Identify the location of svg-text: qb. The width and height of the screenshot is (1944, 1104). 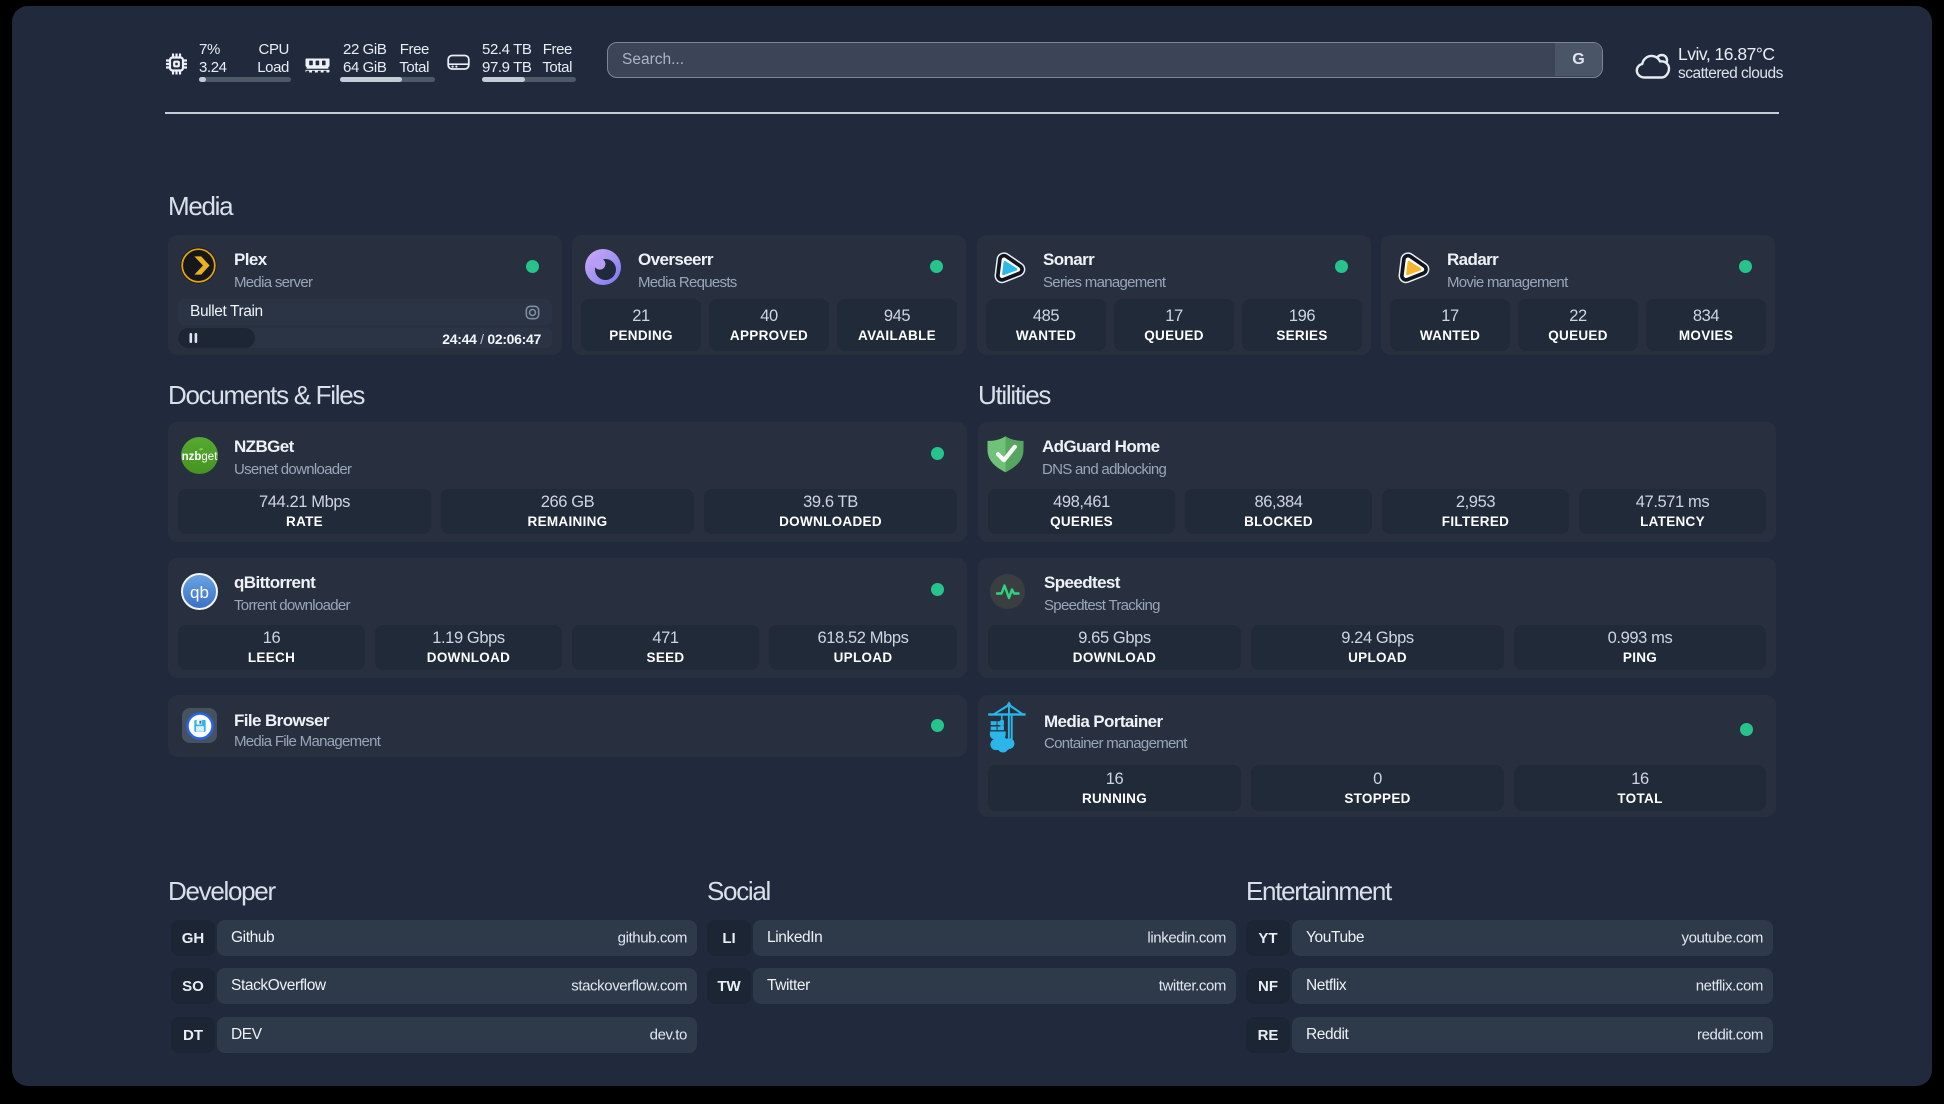
(199, 592).